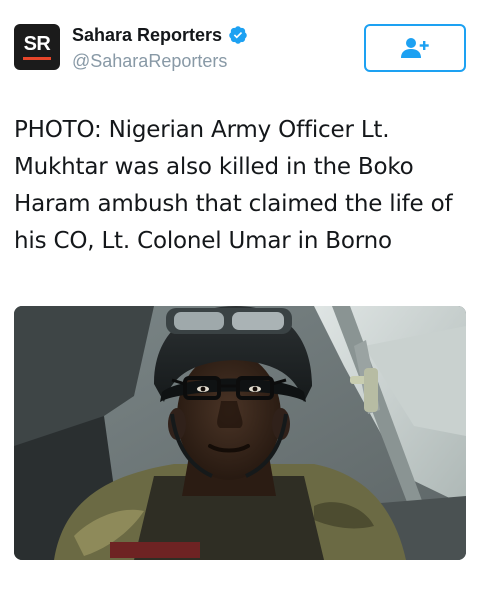 The height and width of the screenshot is (592, 480). What do you see at coordinates (149, 61) in the screenshot?
I see `author-handle: @SaharaReporters` at bounding box center [149, 61].